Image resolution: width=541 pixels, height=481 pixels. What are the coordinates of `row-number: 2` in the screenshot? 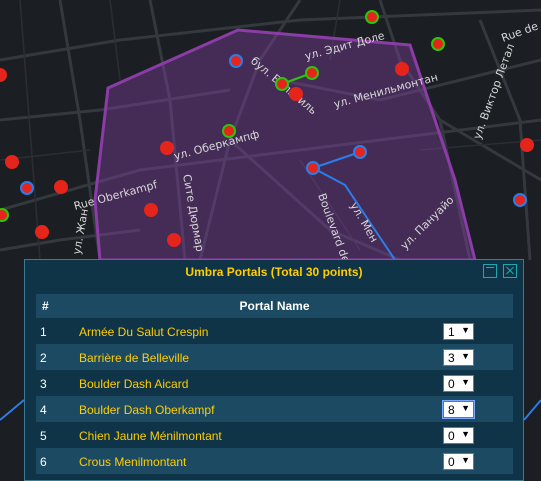 It's located at (43, 358).